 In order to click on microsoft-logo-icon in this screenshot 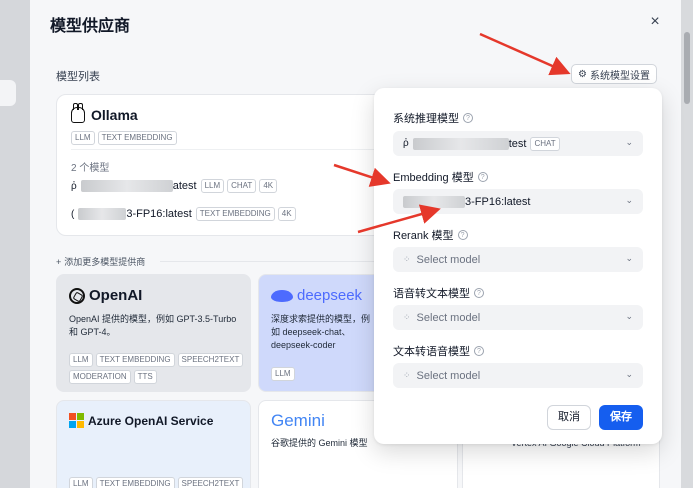, I will do `click(76, 420)`.